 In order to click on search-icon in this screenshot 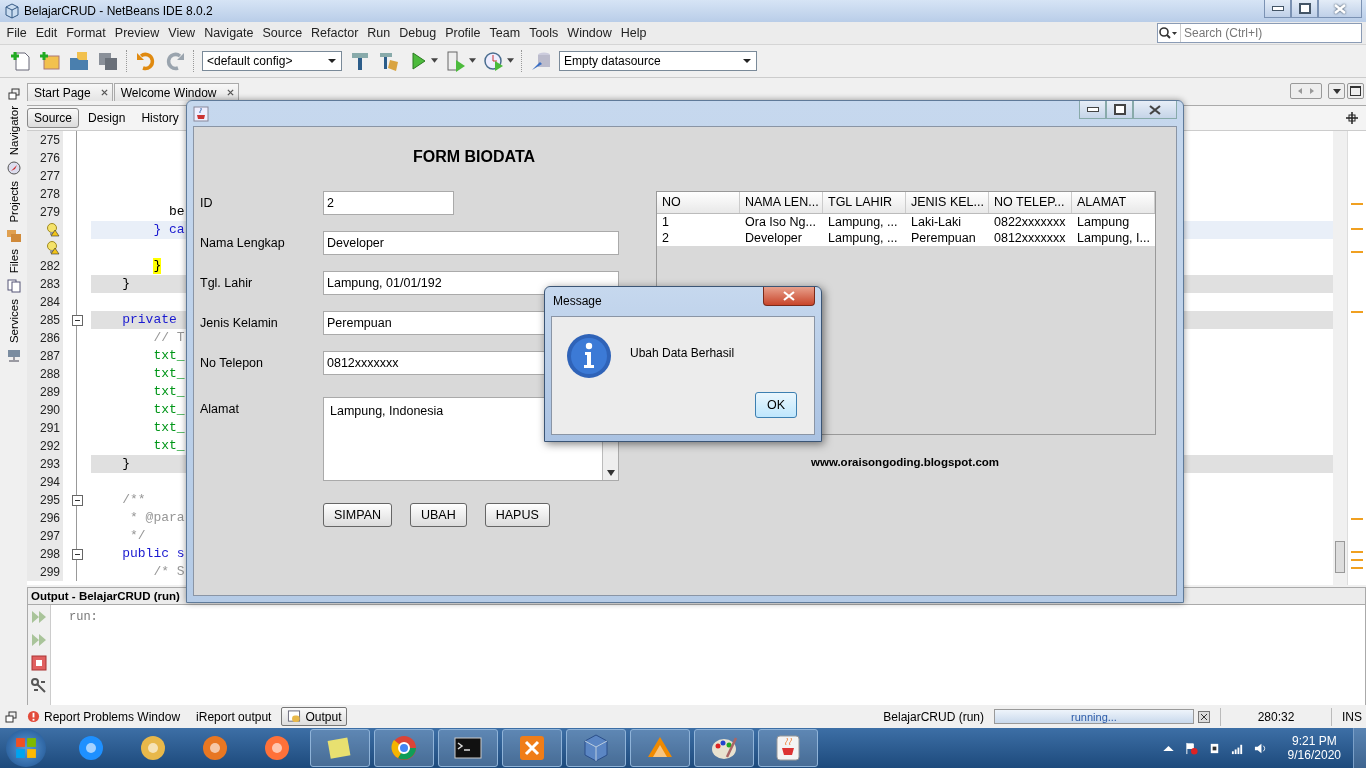, I will do `click(1168, 32)`.